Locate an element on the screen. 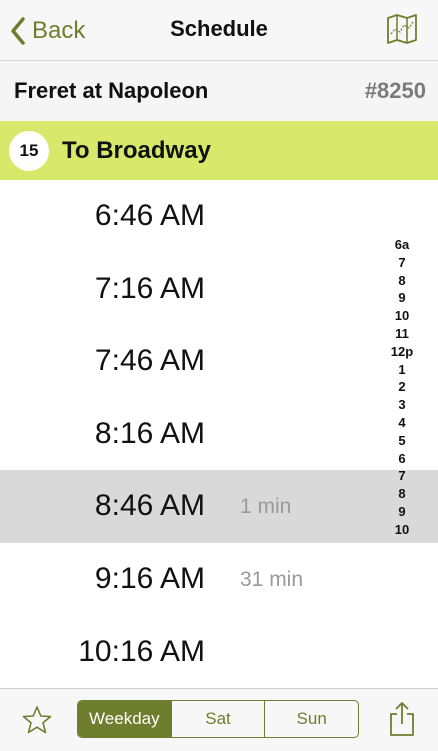  favorite-button is located at coordinates (37, 722).